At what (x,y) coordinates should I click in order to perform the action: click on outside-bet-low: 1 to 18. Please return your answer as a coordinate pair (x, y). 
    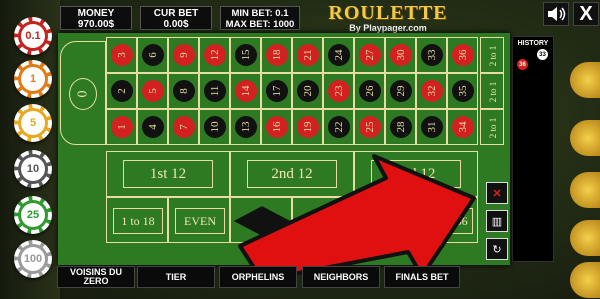
    Looking at the image, I should click on (137, 220).